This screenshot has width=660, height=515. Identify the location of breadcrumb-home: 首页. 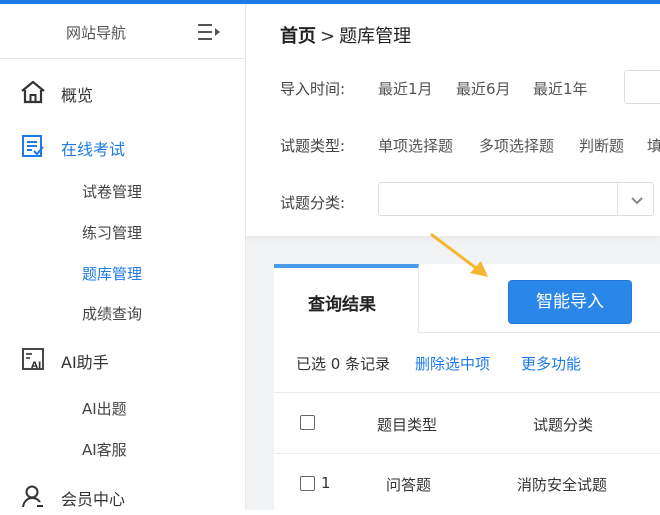
(298, 36).